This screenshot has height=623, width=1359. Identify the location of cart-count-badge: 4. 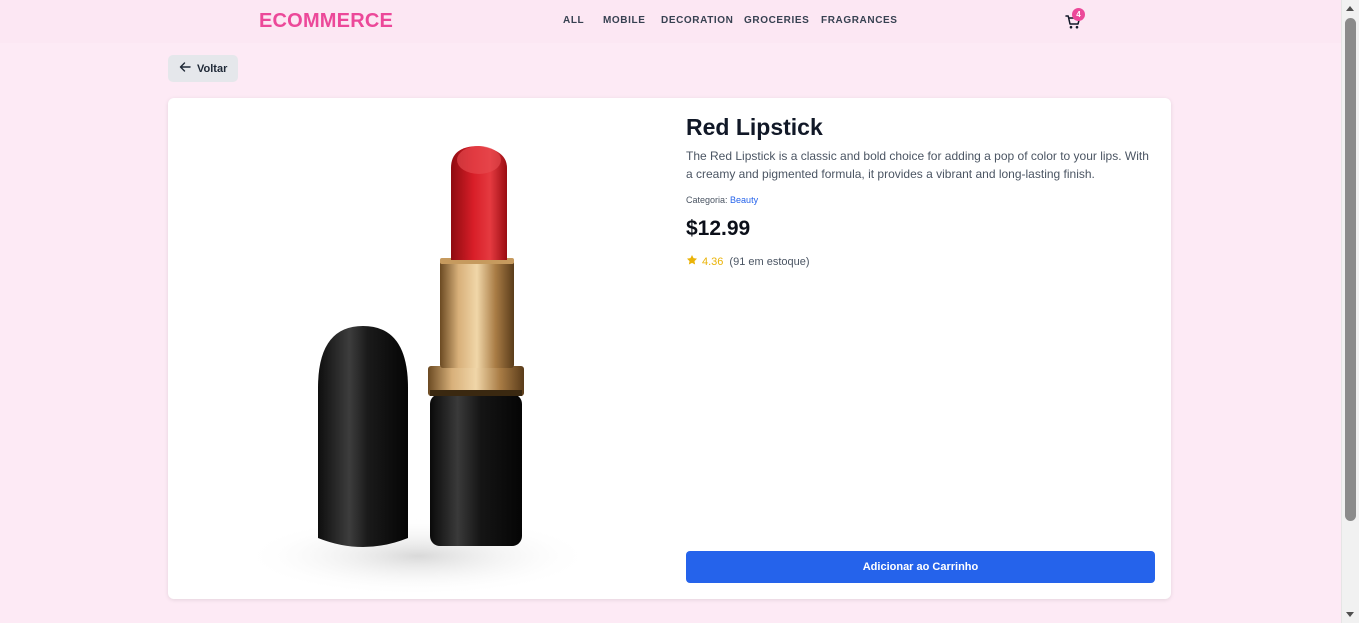
(1078, 14).